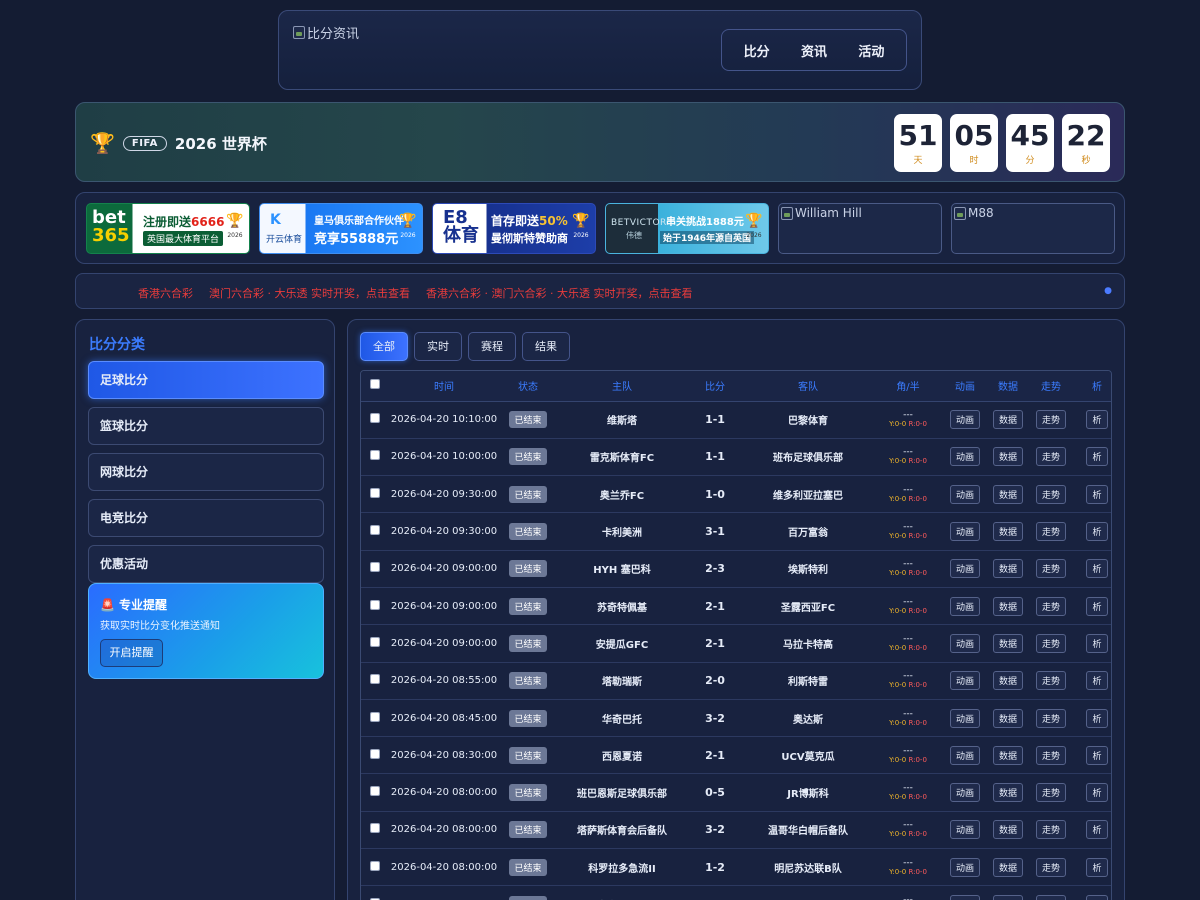  I want to click on home-team: 塔勒瑞斯, so click(622, 681).